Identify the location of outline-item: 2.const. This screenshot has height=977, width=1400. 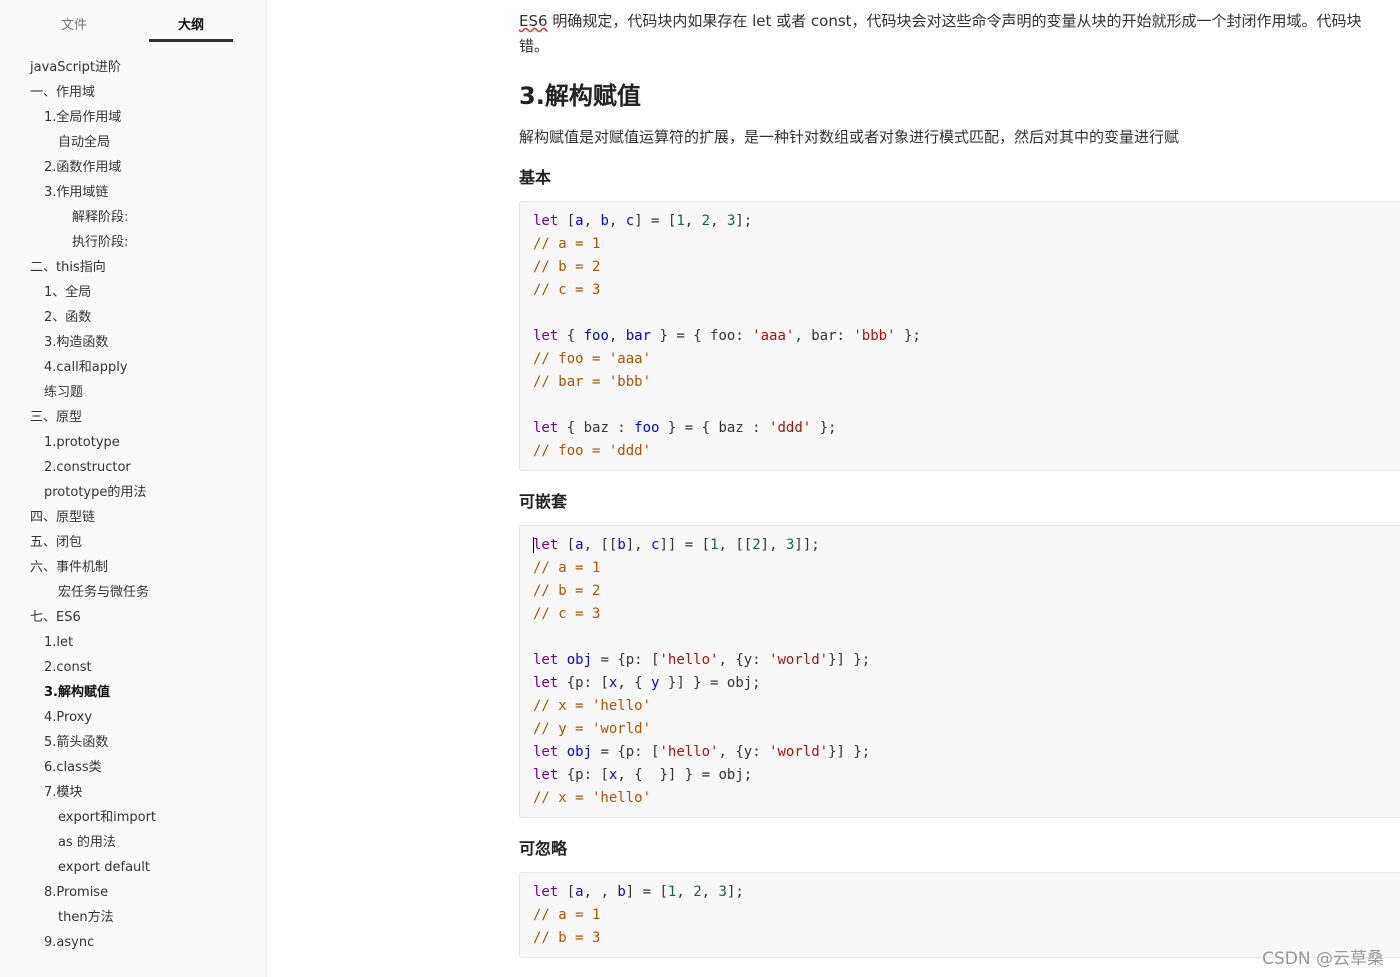
(133, 667).